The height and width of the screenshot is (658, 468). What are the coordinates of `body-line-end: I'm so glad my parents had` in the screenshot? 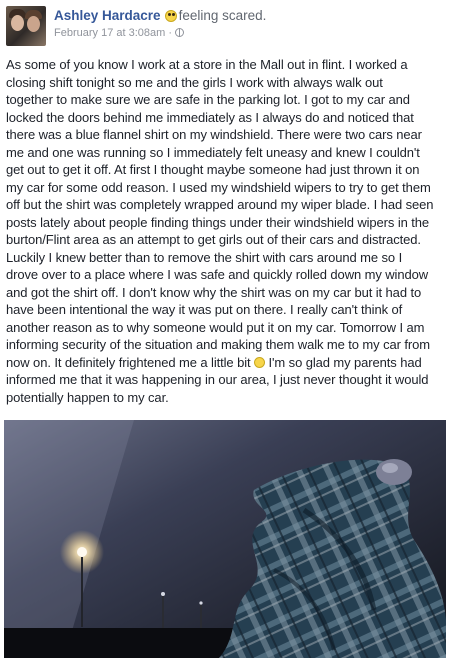 It's located at (343, 362).